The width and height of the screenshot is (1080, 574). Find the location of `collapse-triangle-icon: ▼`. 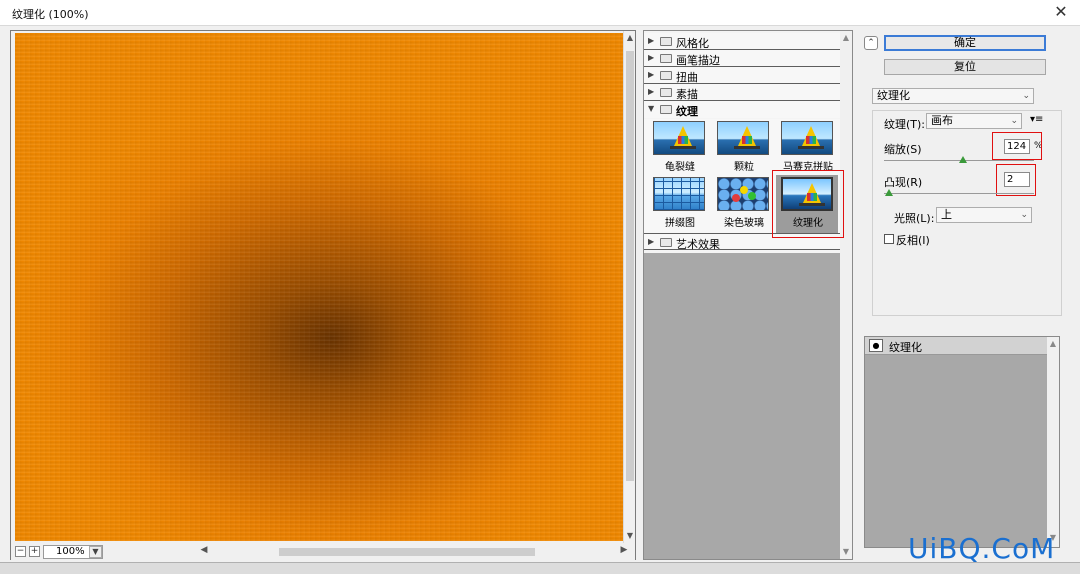

collapse-triangle-icon: ▼ is located at coordinates (651, 108).